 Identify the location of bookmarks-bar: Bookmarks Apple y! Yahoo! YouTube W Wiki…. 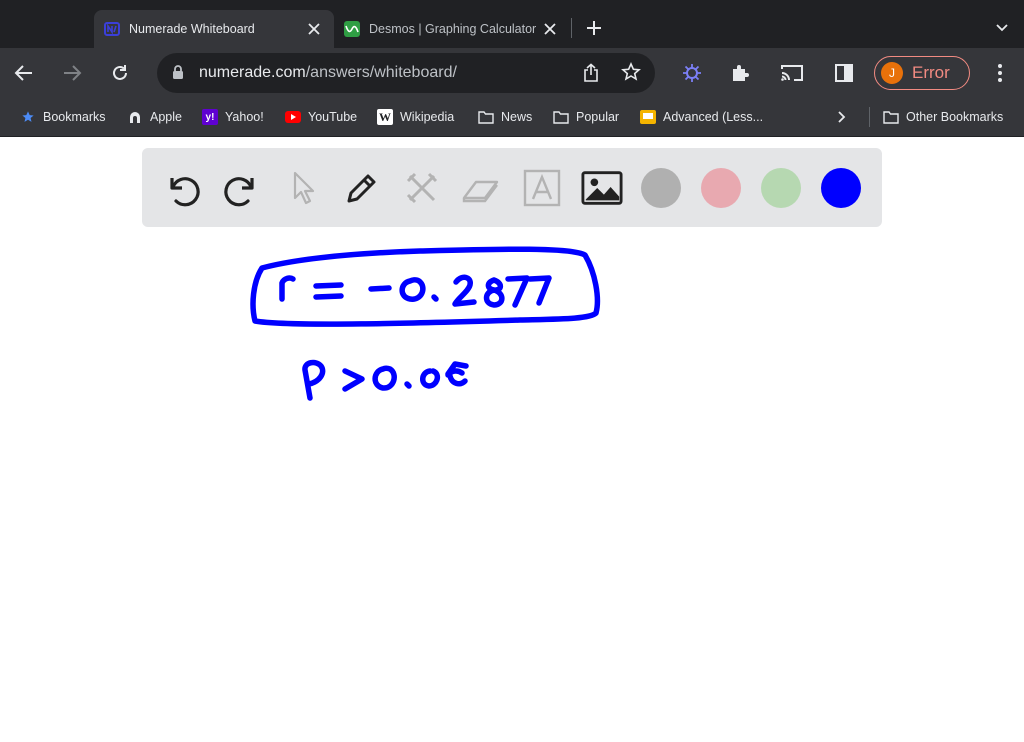
(512, 117).